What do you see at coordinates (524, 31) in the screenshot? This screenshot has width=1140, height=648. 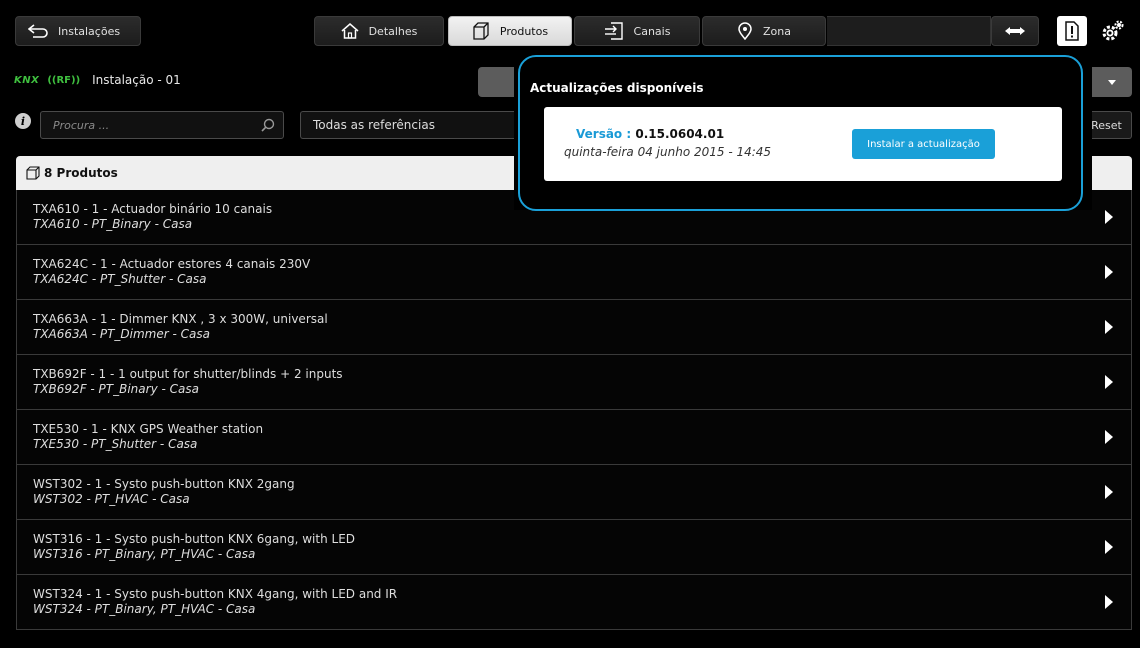 I see `tab-produtos-label: Produtos` at bounding box center [524, 31].